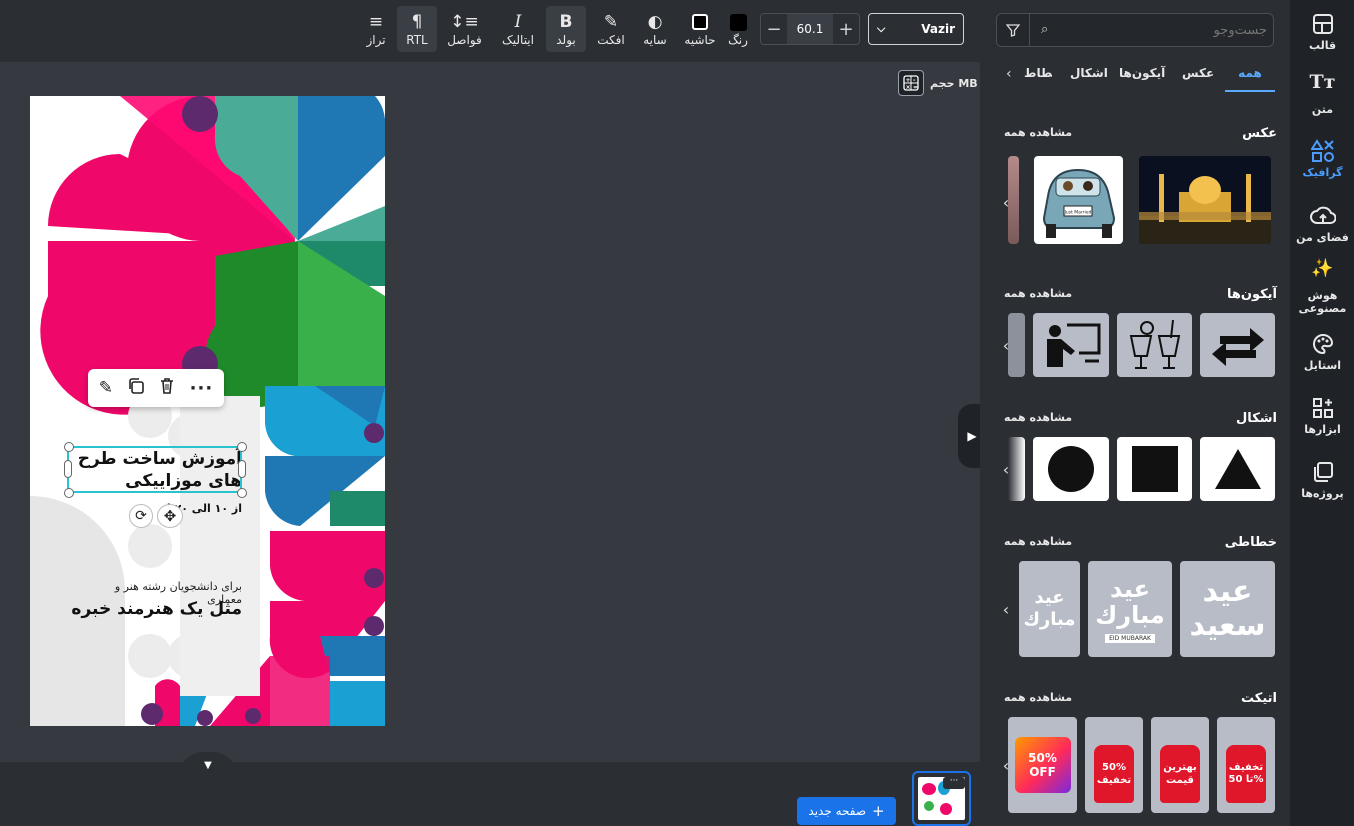 The width and height of the screenshot is (1354, 826). I want to click on see-all-icons: مشاهده همه, so click(1038, 293).